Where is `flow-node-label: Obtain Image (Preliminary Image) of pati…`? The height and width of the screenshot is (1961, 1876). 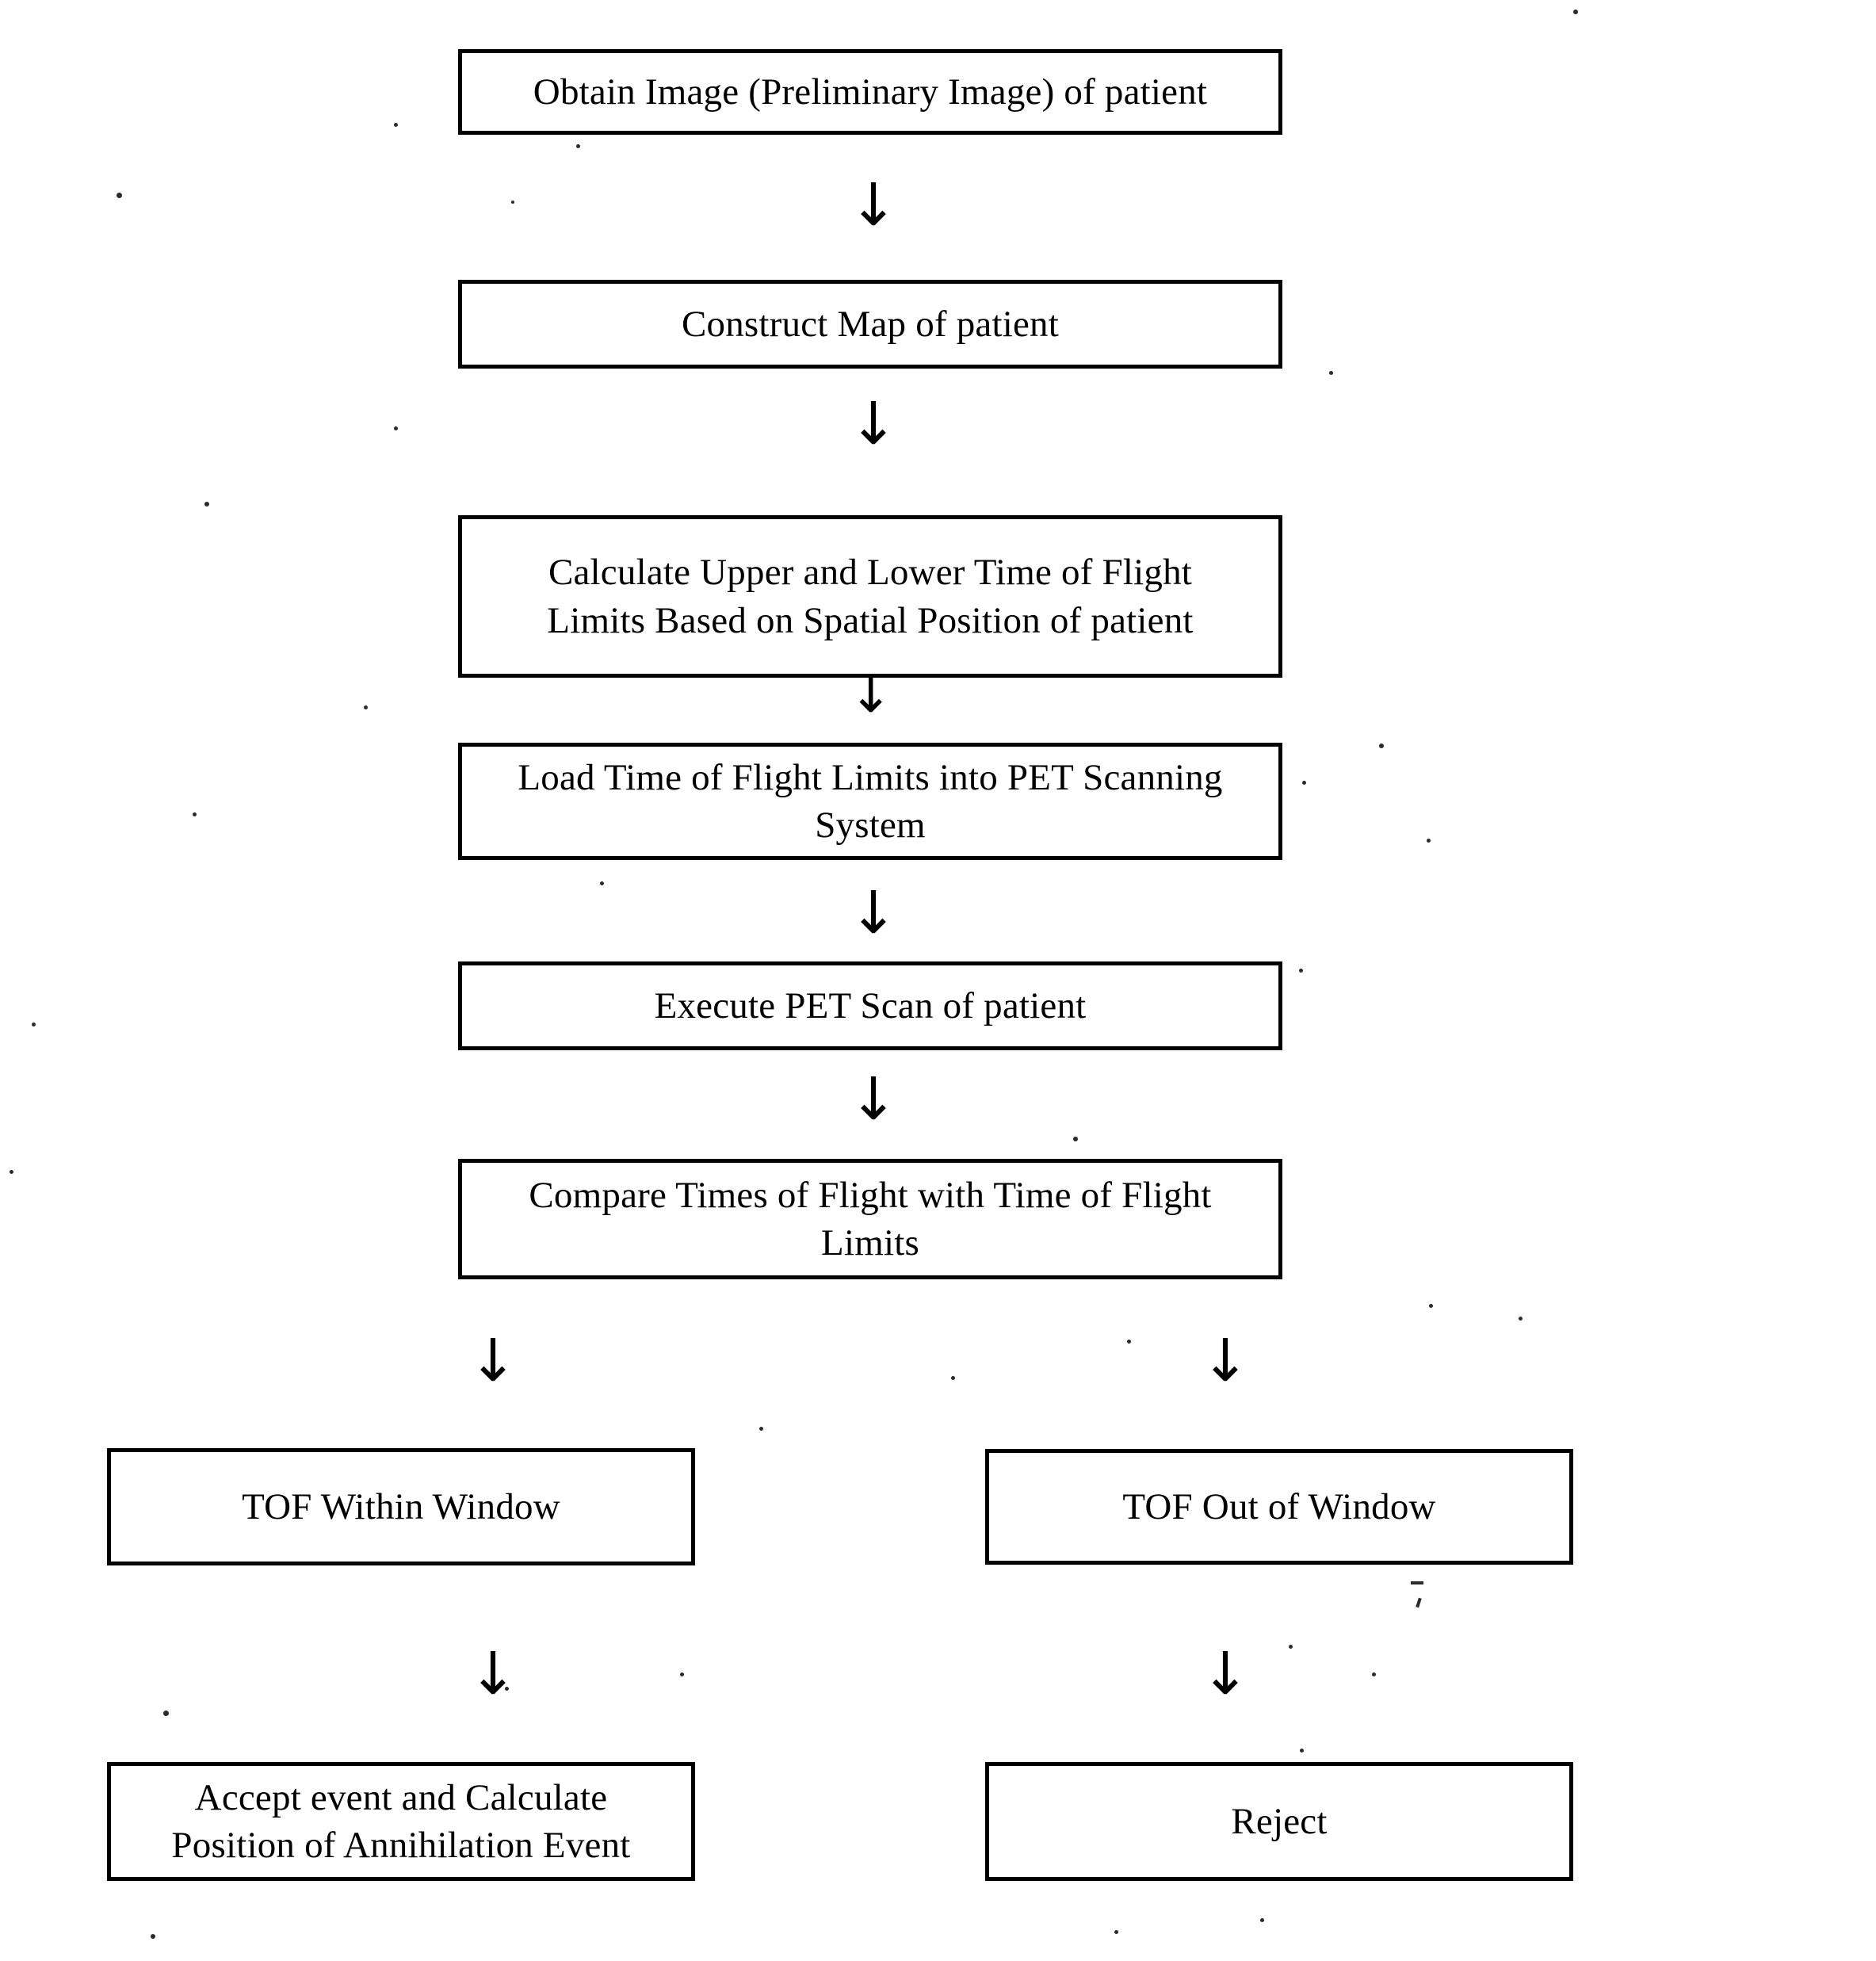
flow-node-label: Obtain Image (Preliminary Image) of pati… is located at coordinates (870, 92).